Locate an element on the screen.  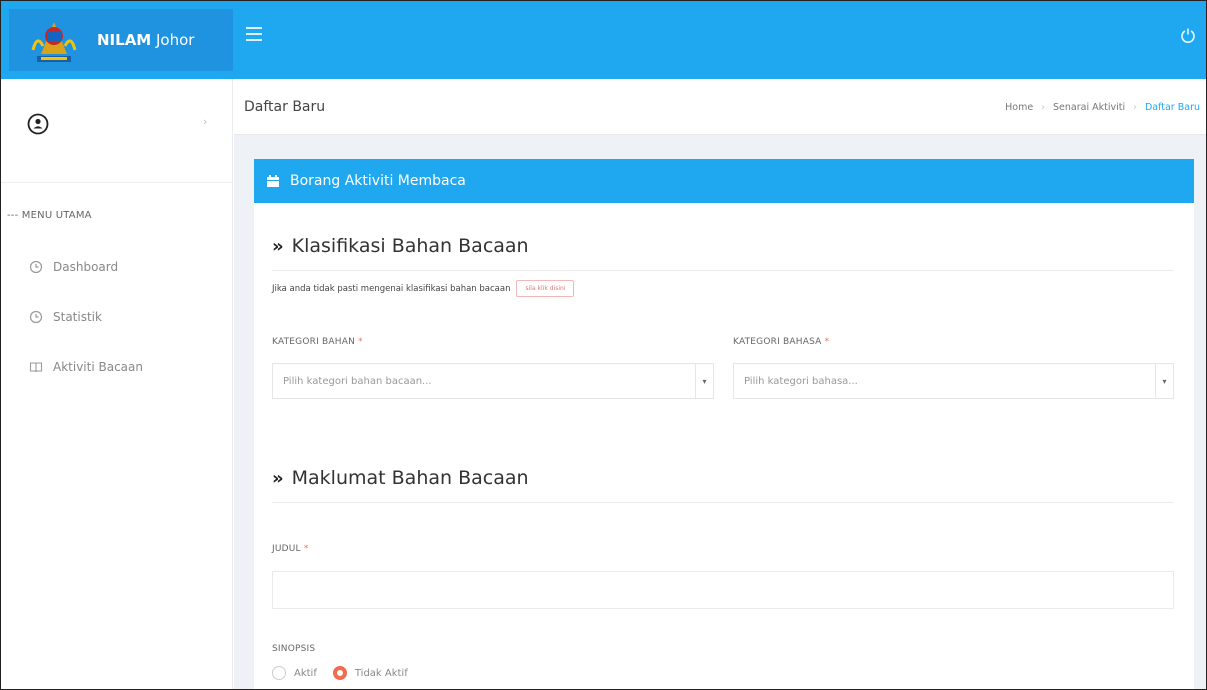
label-text: KATEGORI BAHASA is located at coordinates (777, 342).